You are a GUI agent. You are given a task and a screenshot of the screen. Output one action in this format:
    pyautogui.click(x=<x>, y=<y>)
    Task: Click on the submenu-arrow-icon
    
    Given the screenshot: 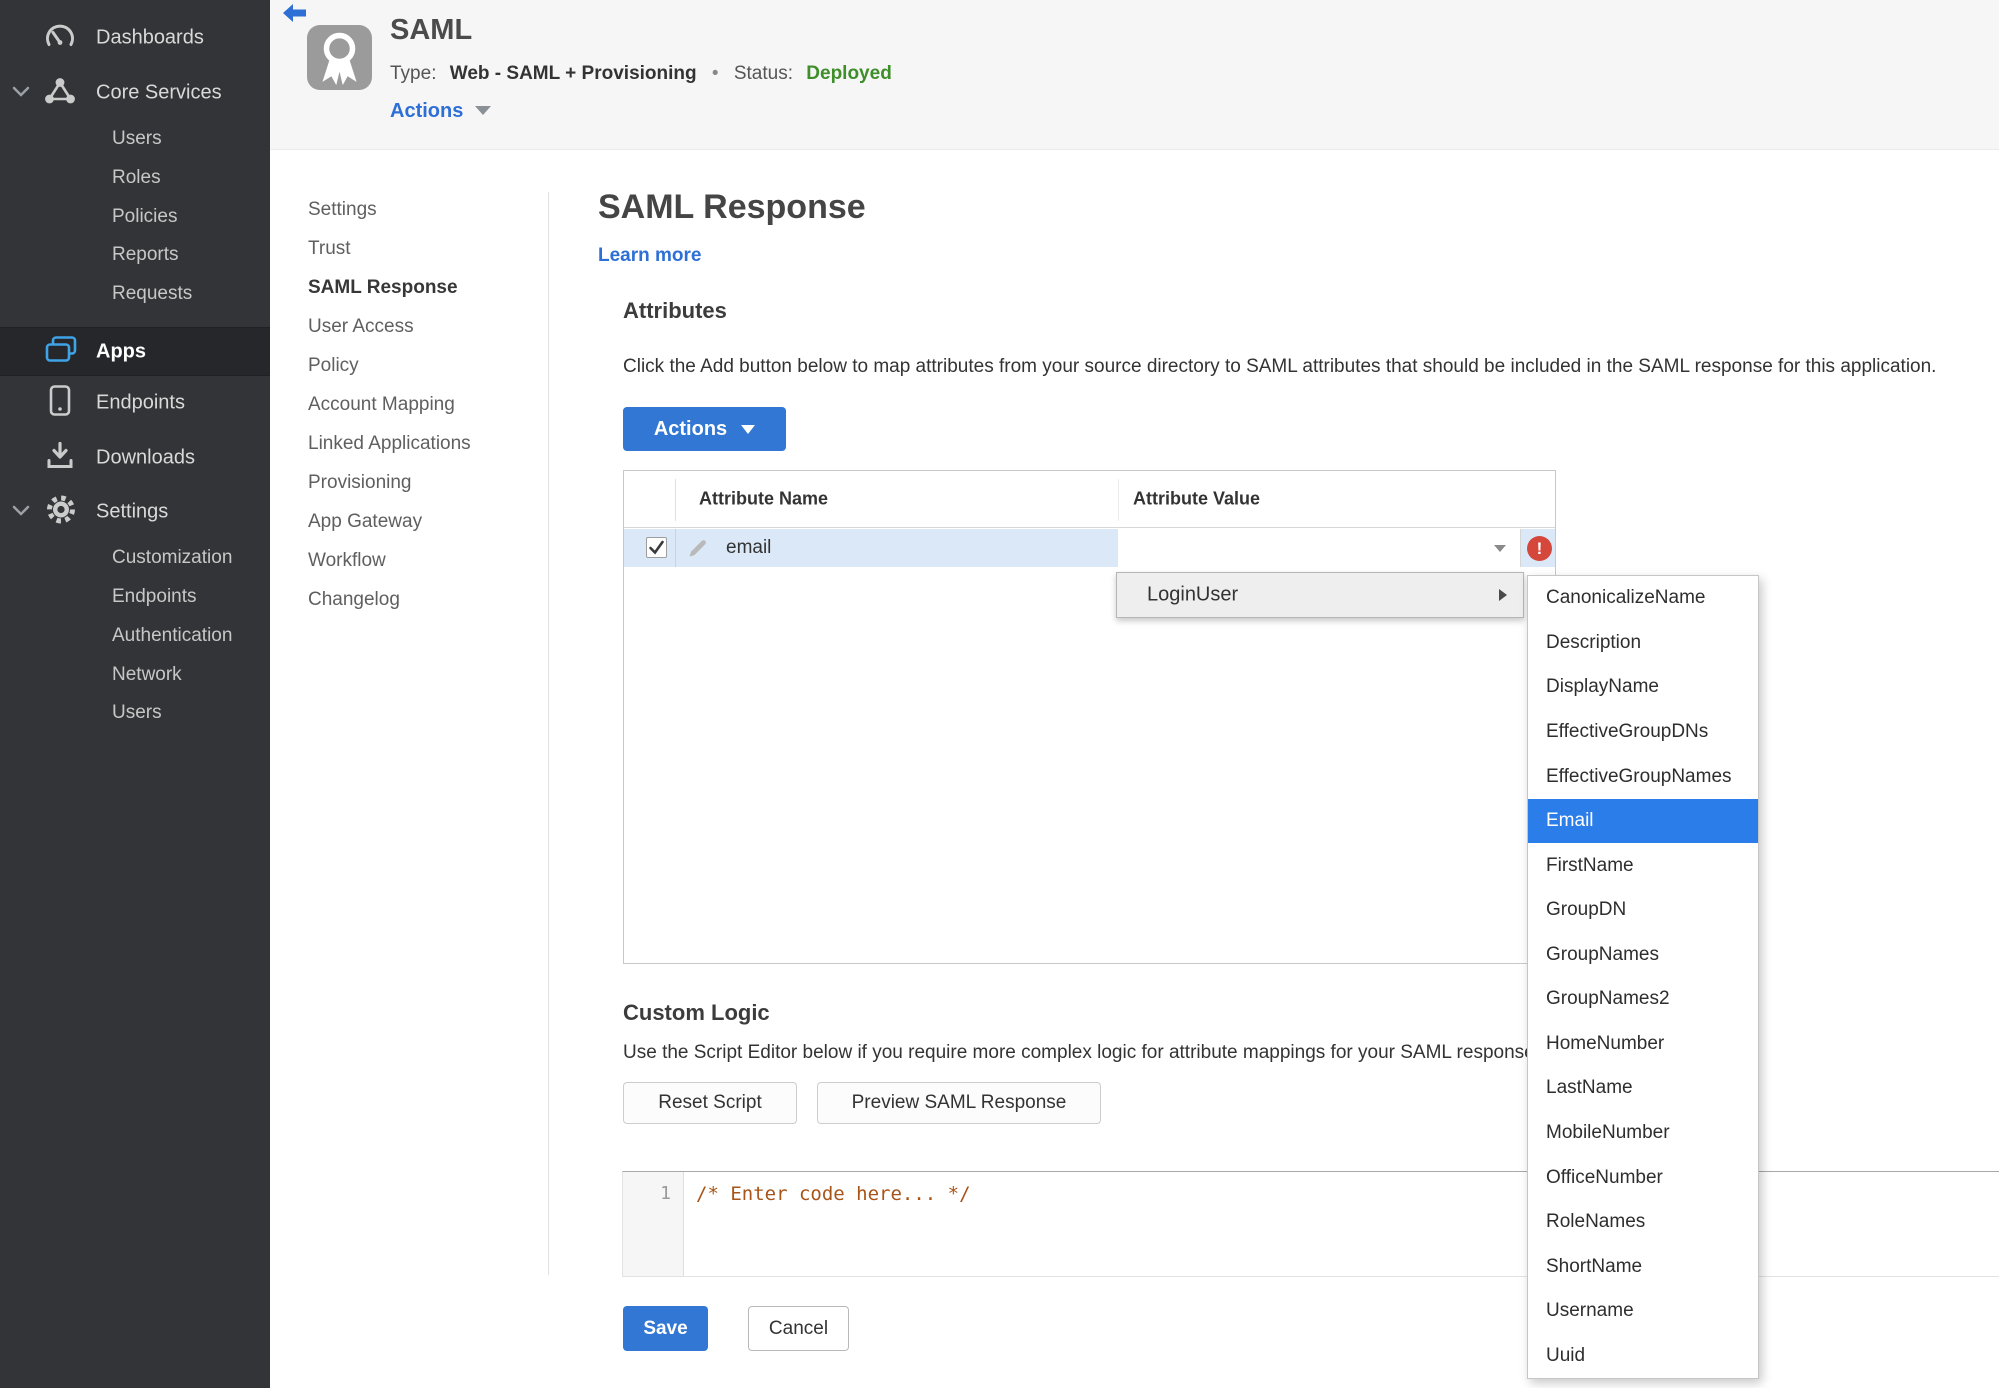 What is the action you would take?
    pyautogui.click(x=1503, y=595)
    